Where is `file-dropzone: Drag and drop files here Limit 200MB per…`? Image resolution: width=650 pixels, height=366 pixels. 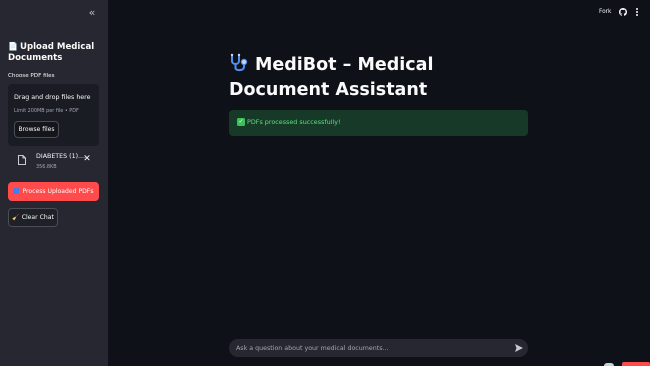
file-dropzone: Drag and drop files here Limit 200MB per… is located at coordinates (53, 115).